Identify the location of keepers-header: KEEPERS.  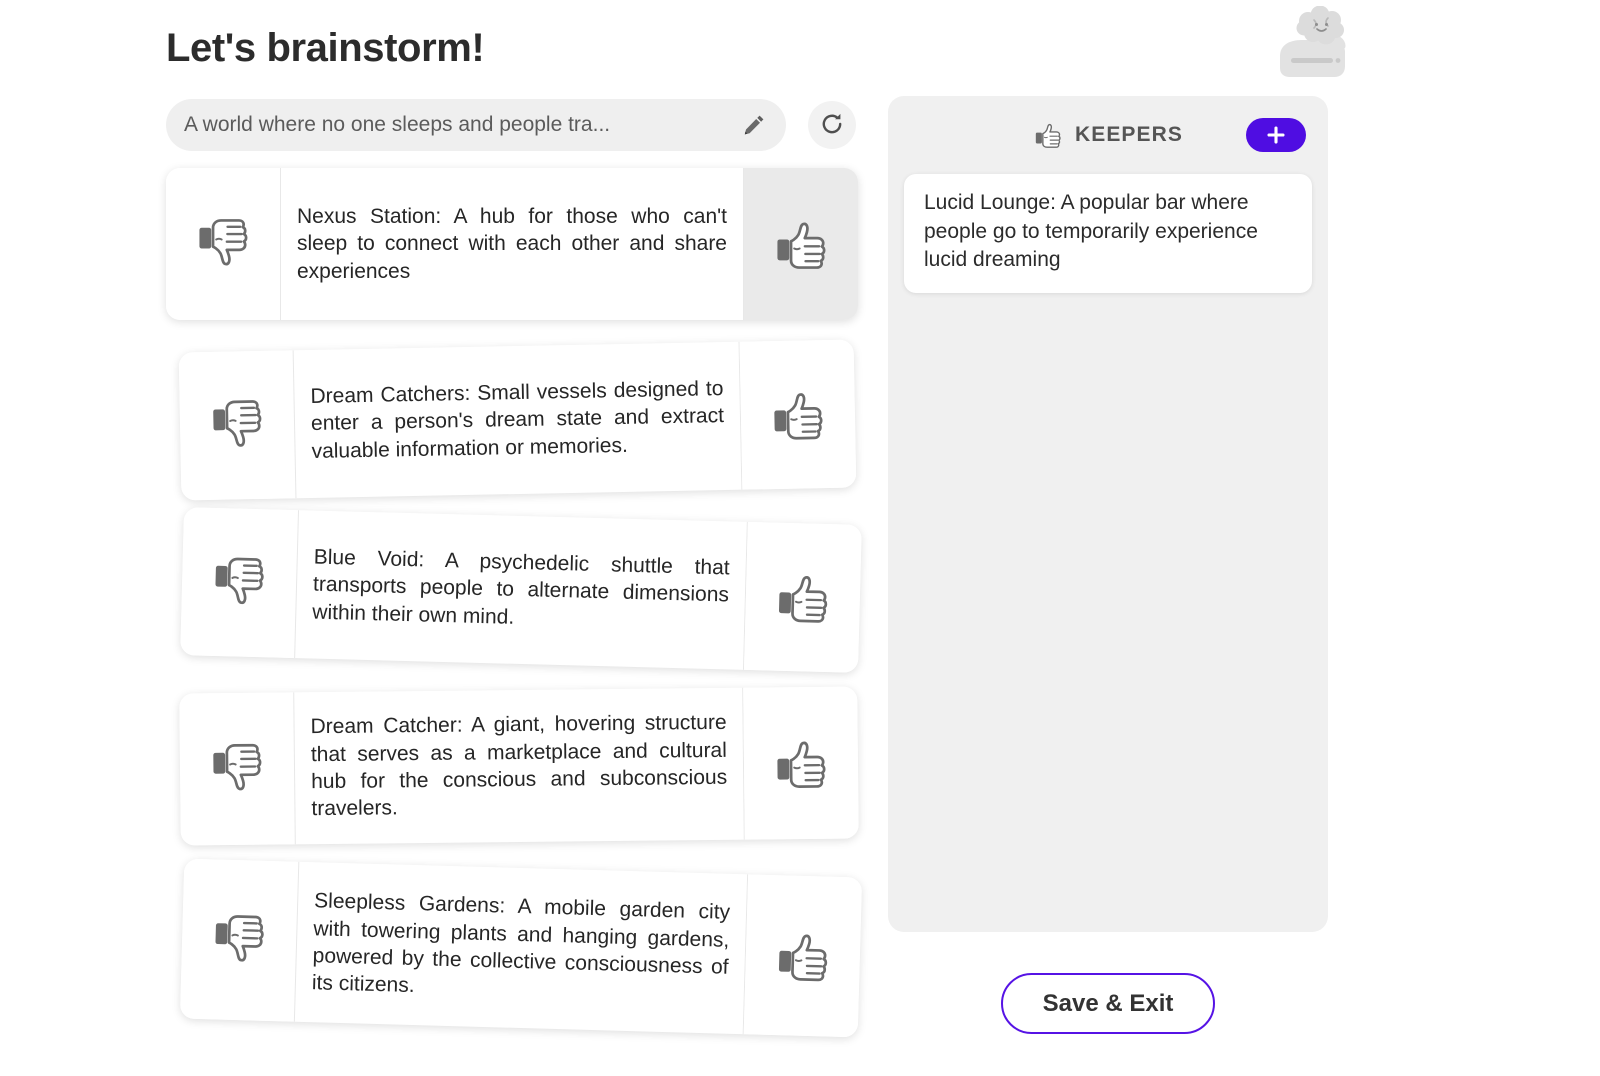
(1108, 135).